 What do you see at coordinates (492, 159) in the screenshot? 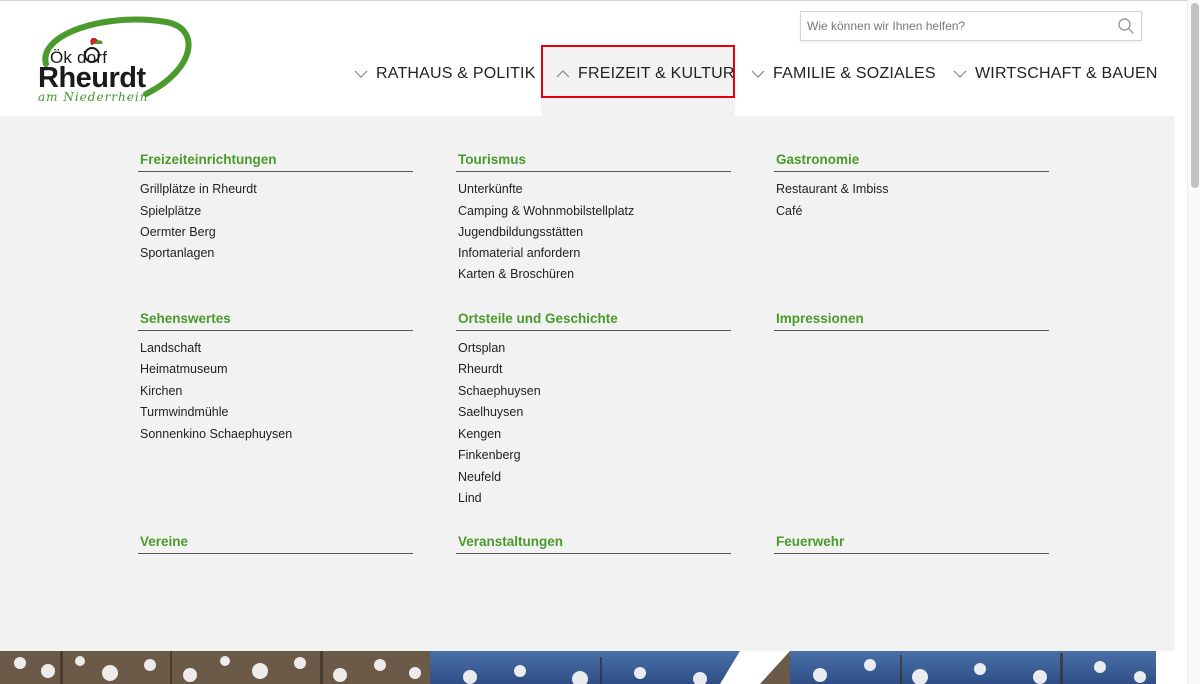
I see `section-heading-tourismus: Tourismus` at bounding box center [492, 159].